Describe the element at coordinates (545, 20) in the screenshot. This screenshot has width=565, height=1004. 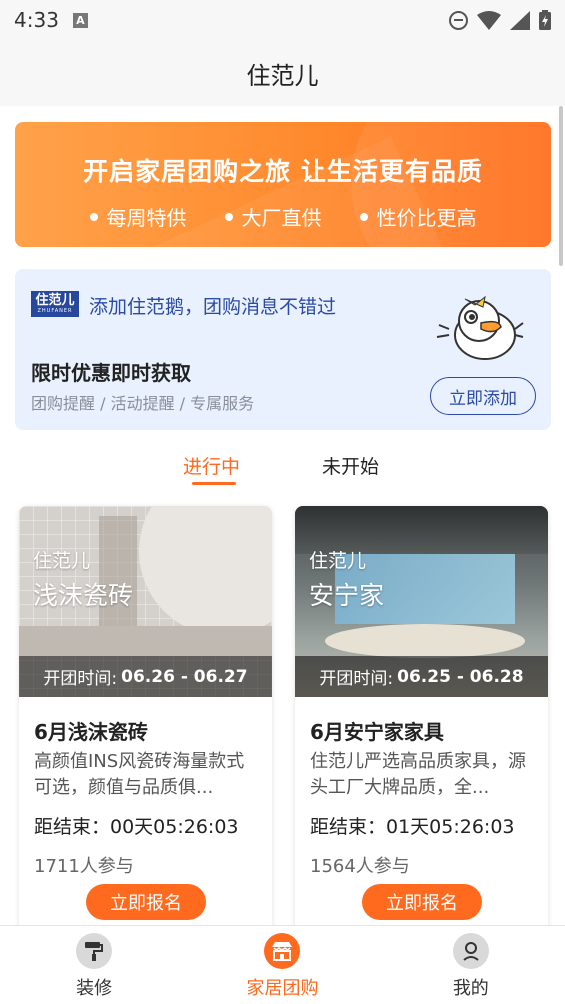
I see `battery-icon` at that location.